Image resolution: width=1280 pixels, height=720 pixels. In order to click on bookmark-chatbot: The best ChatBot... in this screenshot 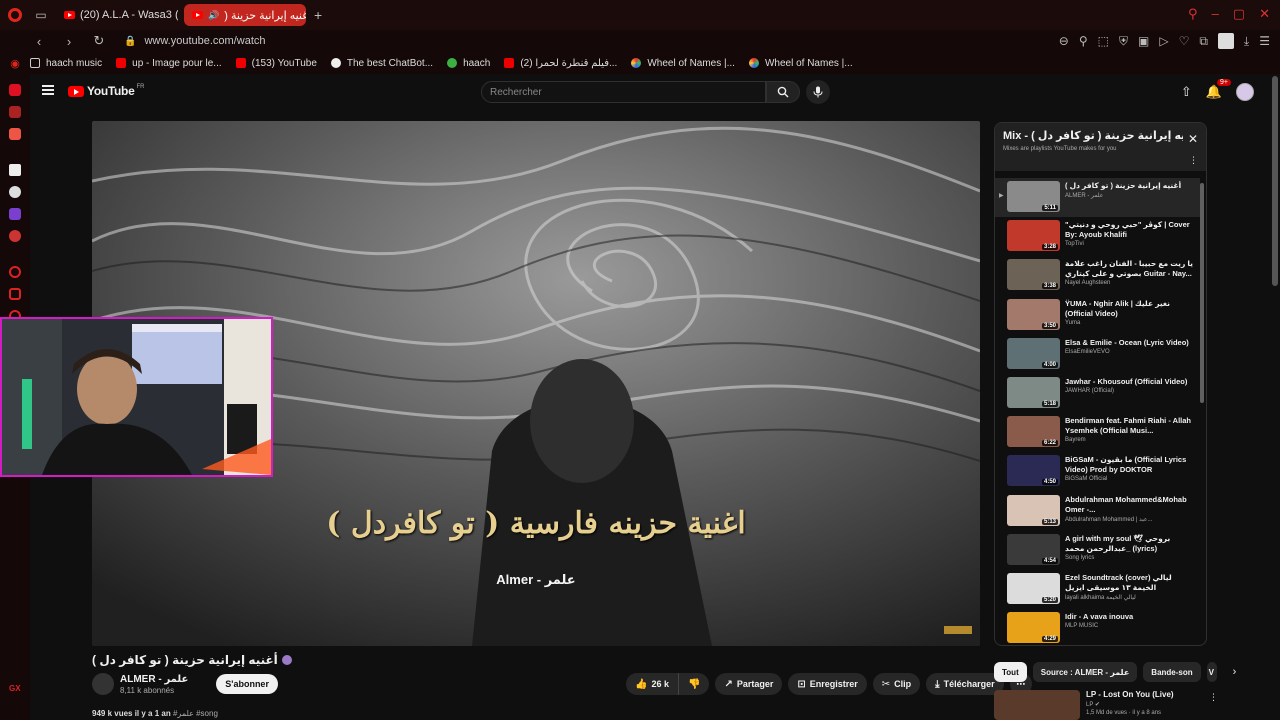, I will do `click(381, 63)`.